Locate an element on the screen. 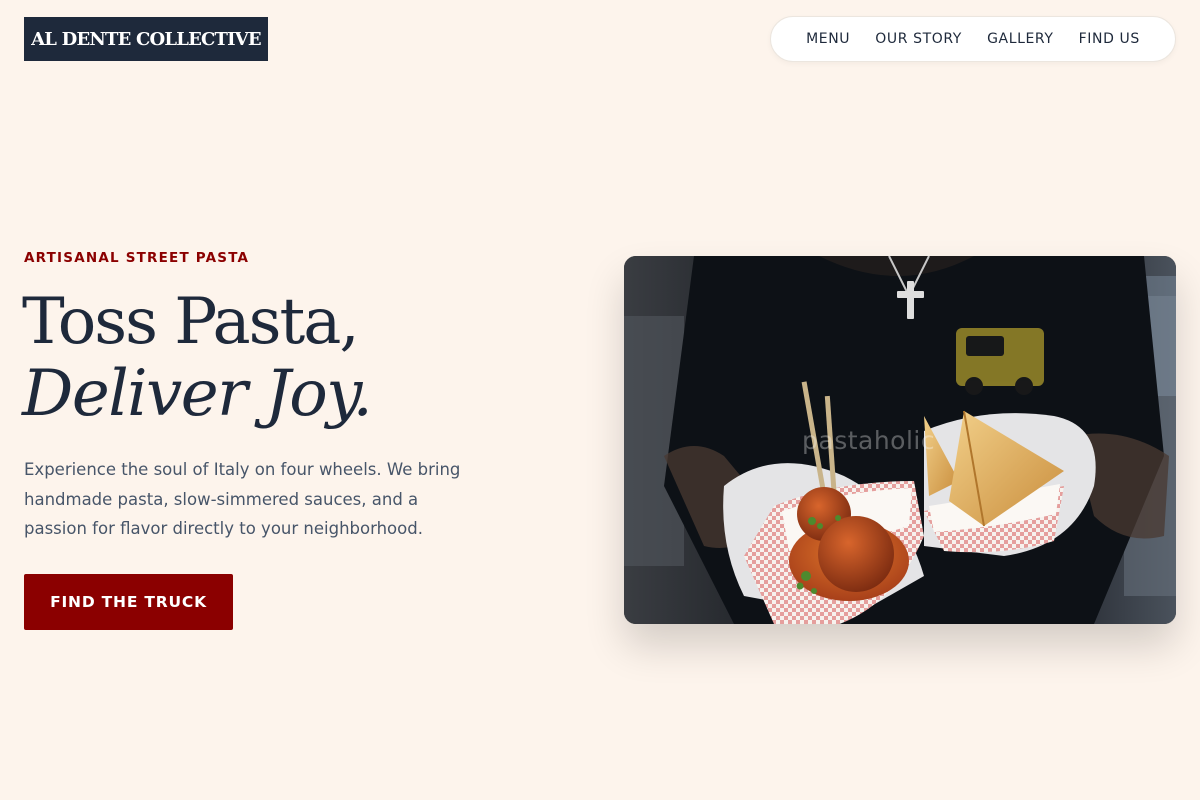  nav-link-menu: MENU is located at coordinates (828, 39).